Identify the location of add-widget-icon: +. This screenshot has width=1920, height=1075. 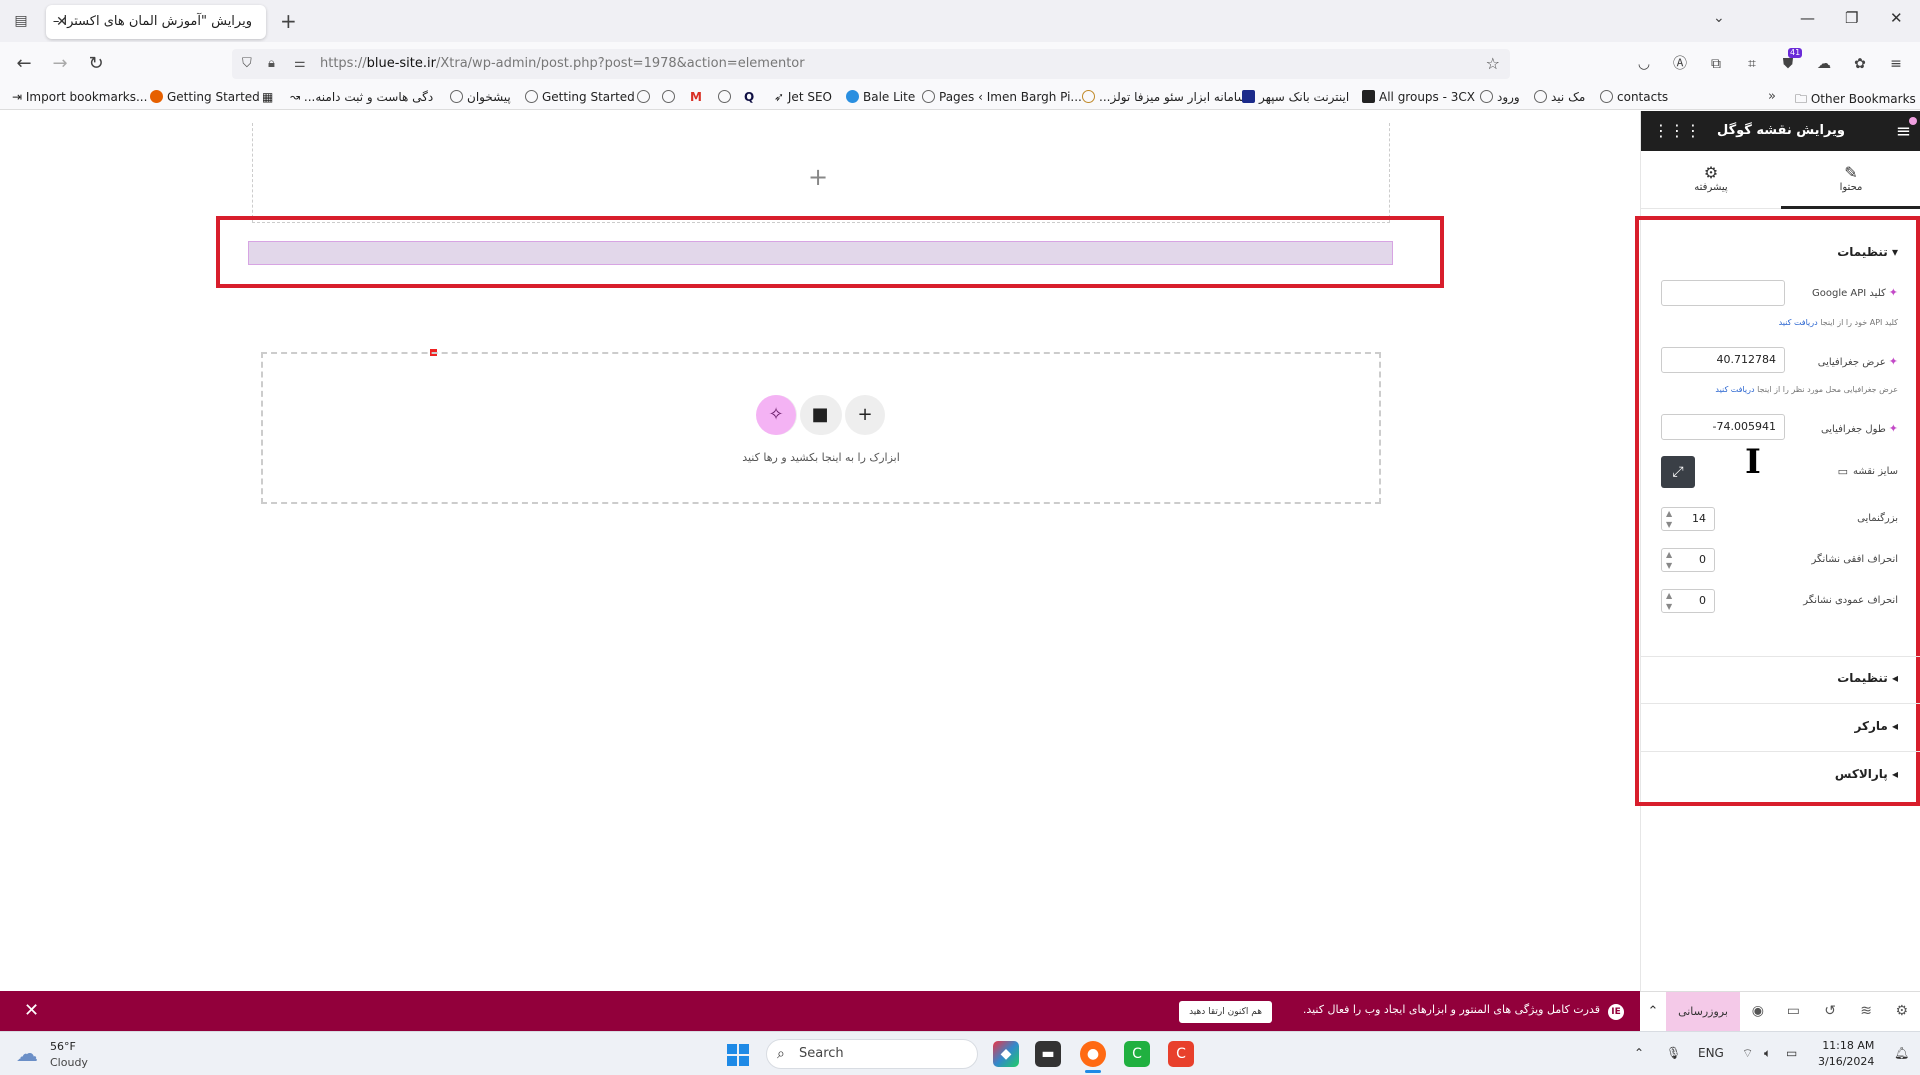
(865, 415).